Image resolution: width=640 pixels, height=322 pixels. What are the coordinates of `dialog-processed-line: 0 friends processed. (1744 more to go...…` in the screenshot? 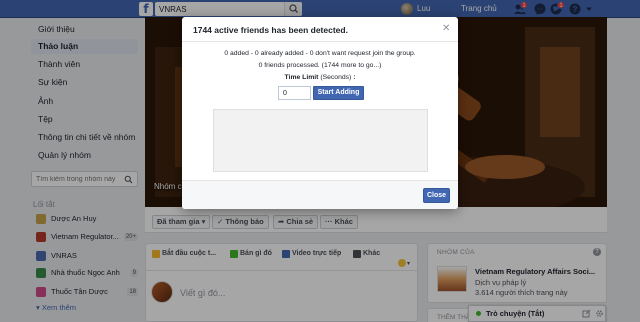 It's located at (320, 65).